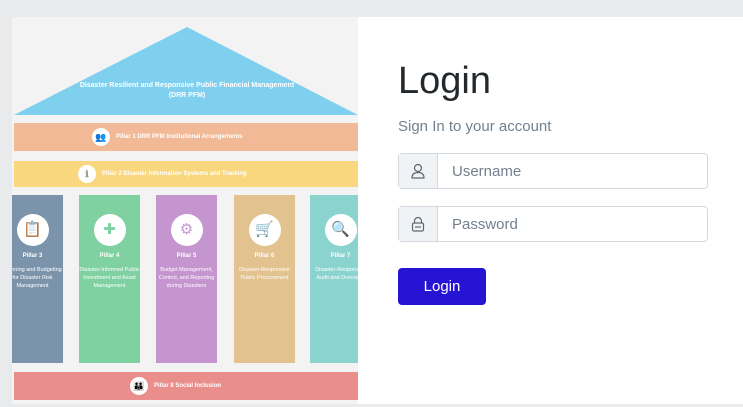 This screenshot has width=743, height=407. What do you see at coordinates (442, 286) in the screenshot?
I see `login-button: Login` at bounding box center [442, 286].